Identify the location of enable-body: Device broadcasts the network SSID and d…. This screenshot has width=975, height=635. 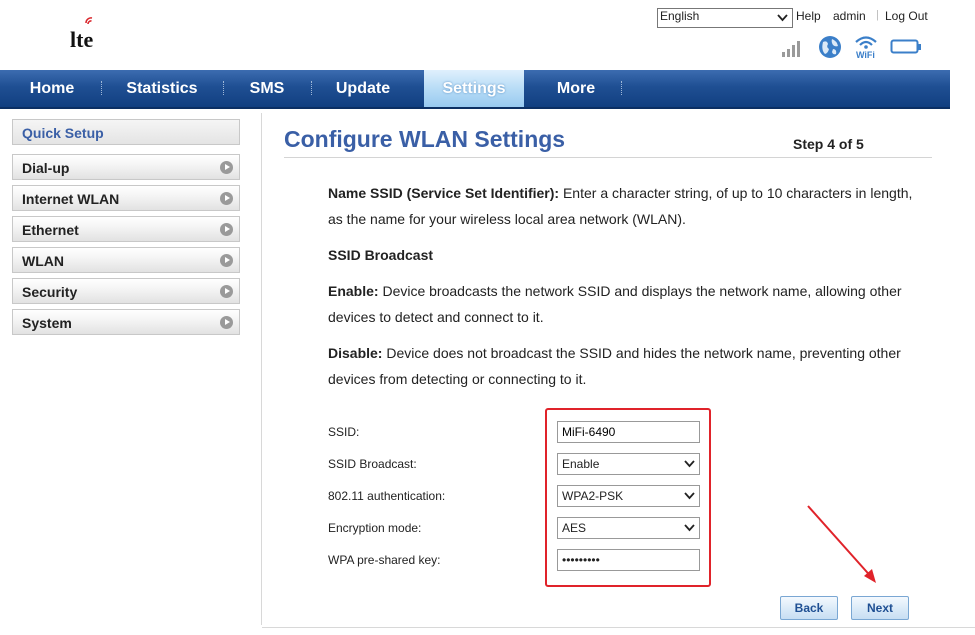
(615, 304).